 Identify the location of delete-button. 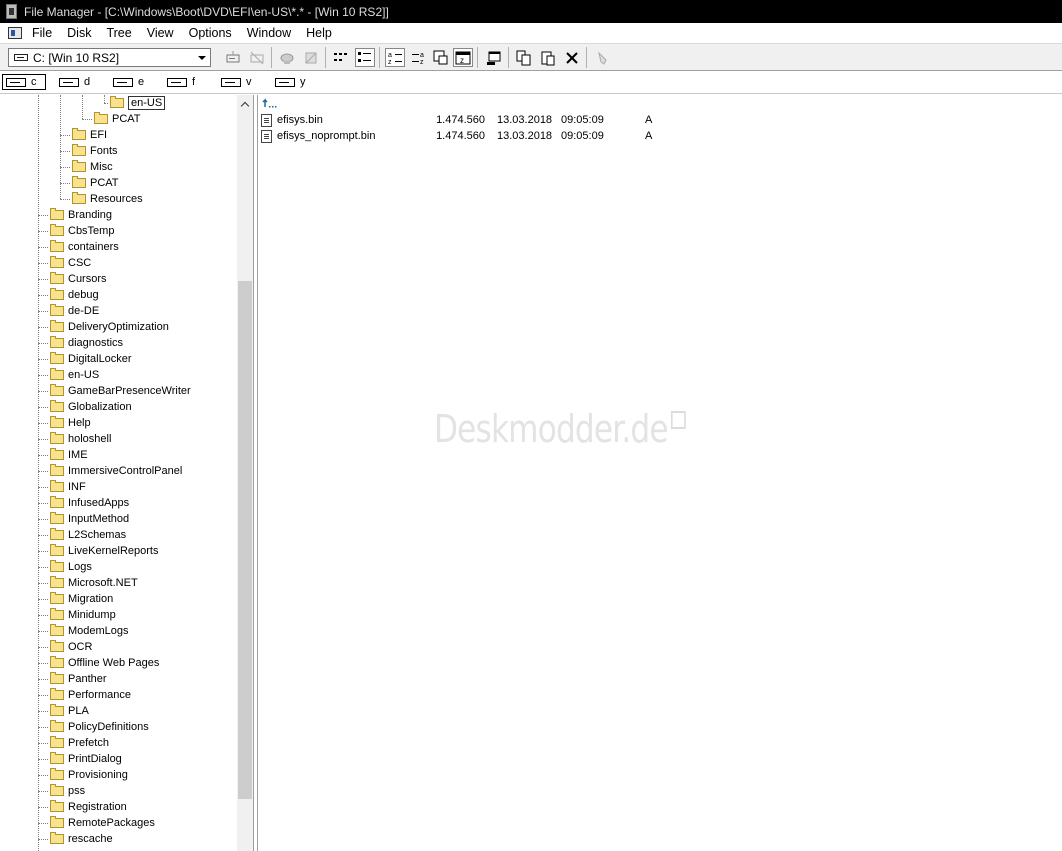
(572, 57).